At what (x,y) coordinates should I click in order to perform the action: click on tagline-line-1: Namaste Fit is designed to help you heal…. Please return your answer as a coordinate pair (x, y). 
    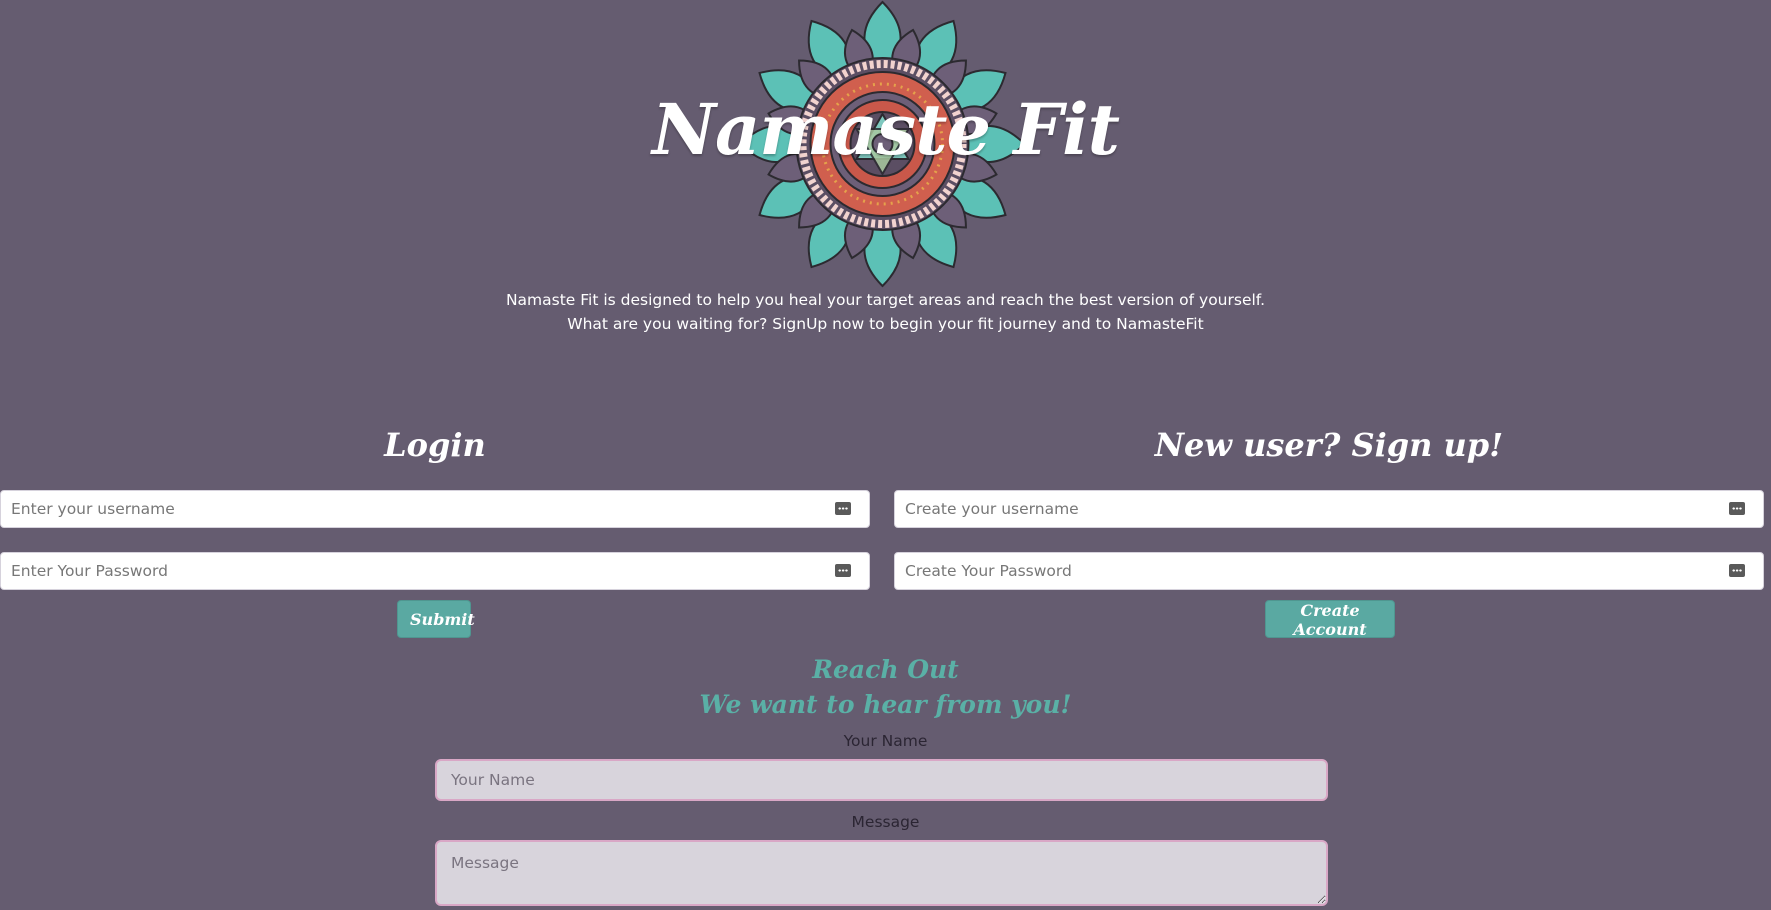
    Looking at the image, I should click on (885, 300).